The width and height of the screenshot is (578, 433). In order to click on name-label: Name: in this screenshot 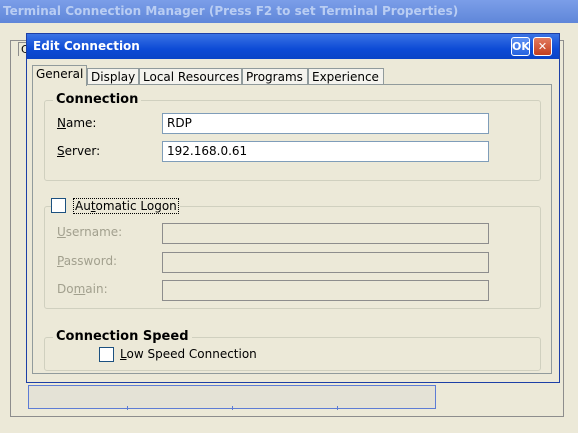, I will do `click(77, 123)`.